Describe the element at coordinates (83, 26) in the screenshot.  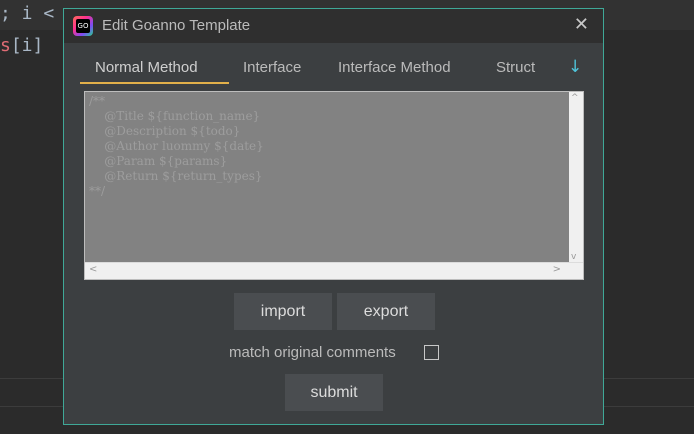
I see `goland-icon: GO` at that location.